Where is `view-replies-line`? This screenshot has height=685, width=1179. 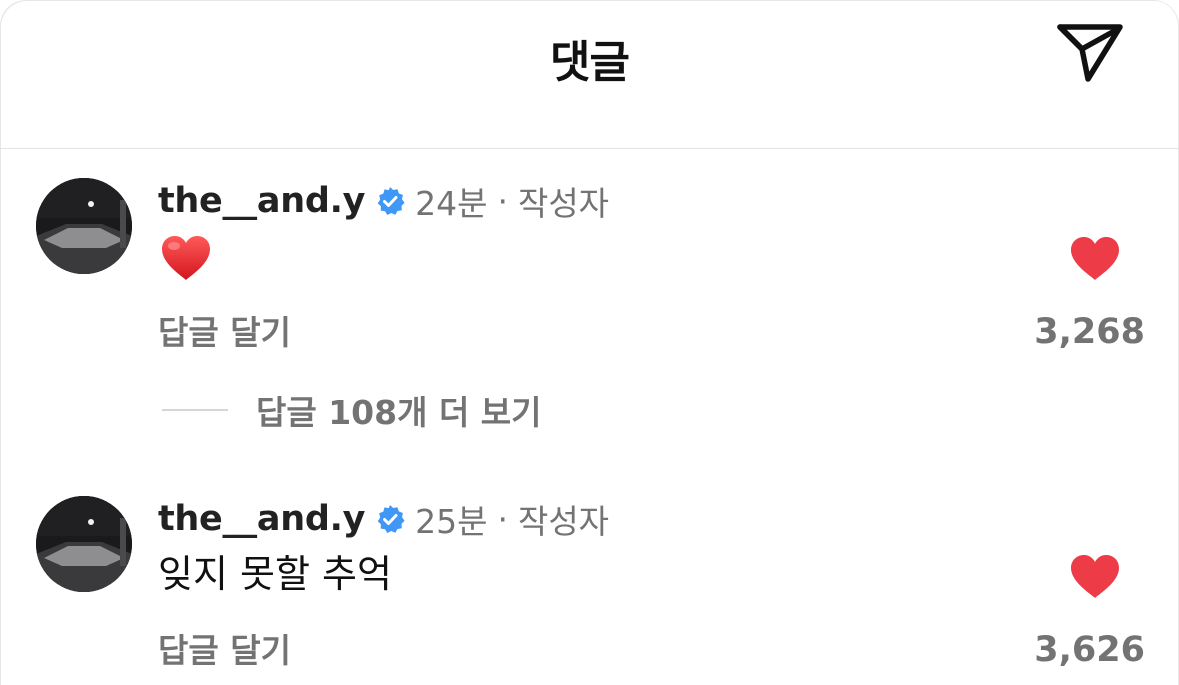 view-replies-line is located at coordinates (195, 410).